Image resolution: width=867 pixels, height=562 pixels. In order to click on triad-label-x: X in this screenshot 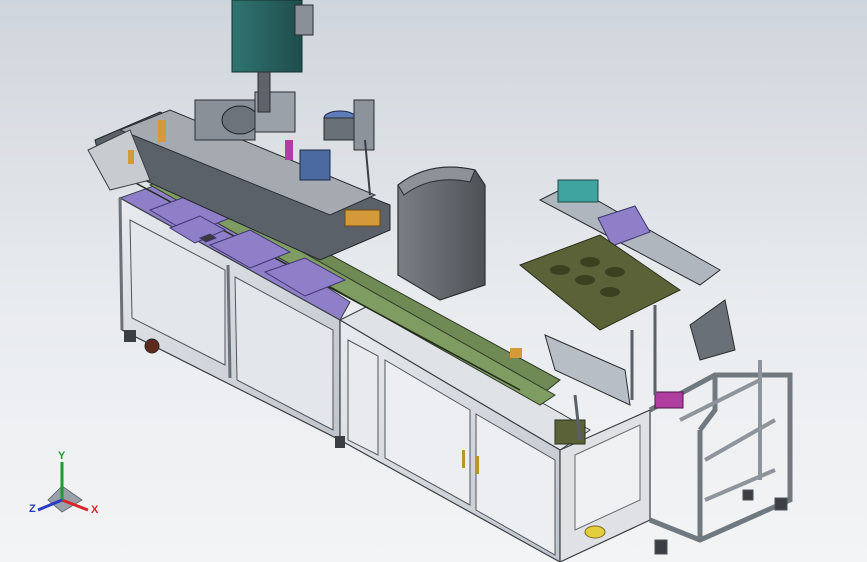, I will do `click(95, 510)`.